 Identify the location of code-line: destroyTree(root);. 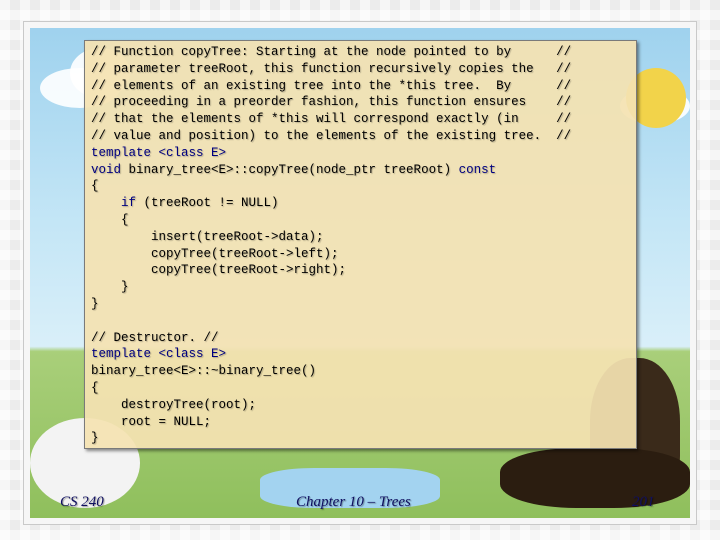
(174, 404).